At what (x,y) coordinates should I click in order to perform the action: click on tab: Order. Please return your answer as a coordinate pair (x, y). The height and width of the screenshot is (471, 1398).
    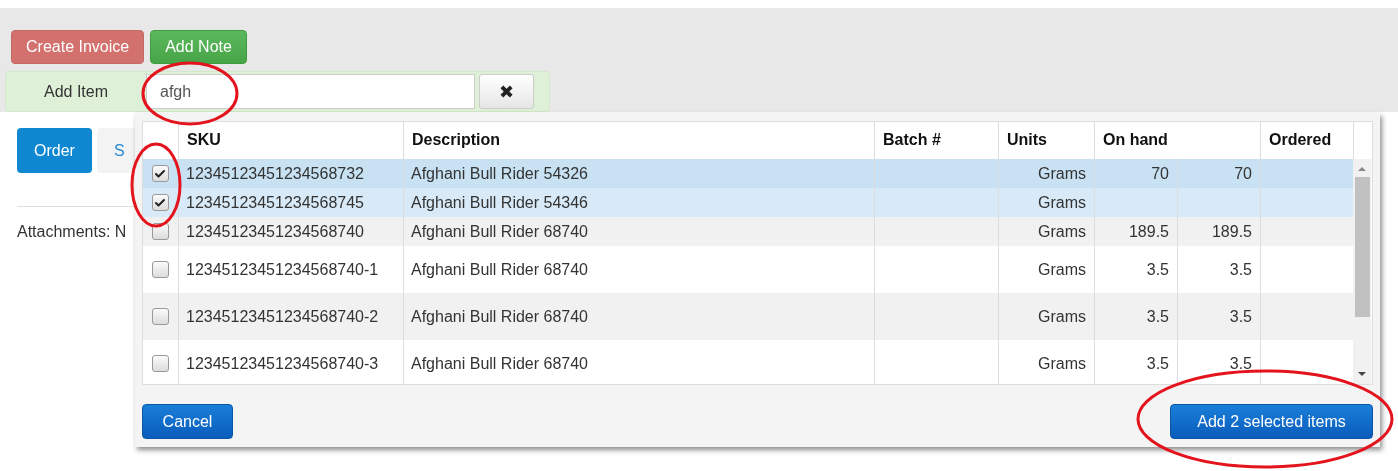
    Looking at the image, I should click on (54, 150).